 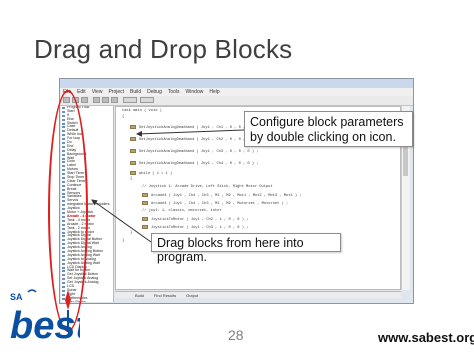 What do you see at coordinates (236, 101) in the screenshot?
I see `app-toolbar` at bounding box center [236, 101].